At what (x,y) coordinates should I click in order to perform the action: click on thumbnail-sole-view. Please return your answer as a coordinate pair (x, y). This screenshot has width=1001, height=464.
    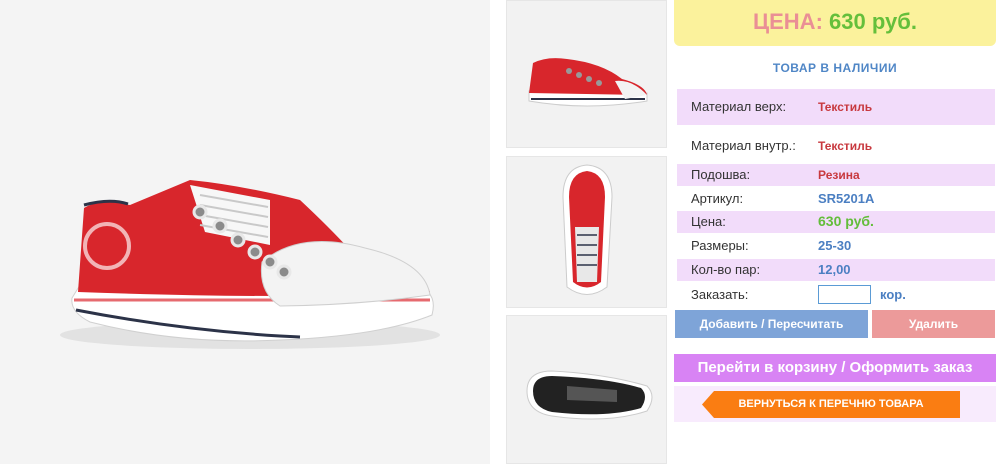
    Looking at the image, I should click on (586, 389).